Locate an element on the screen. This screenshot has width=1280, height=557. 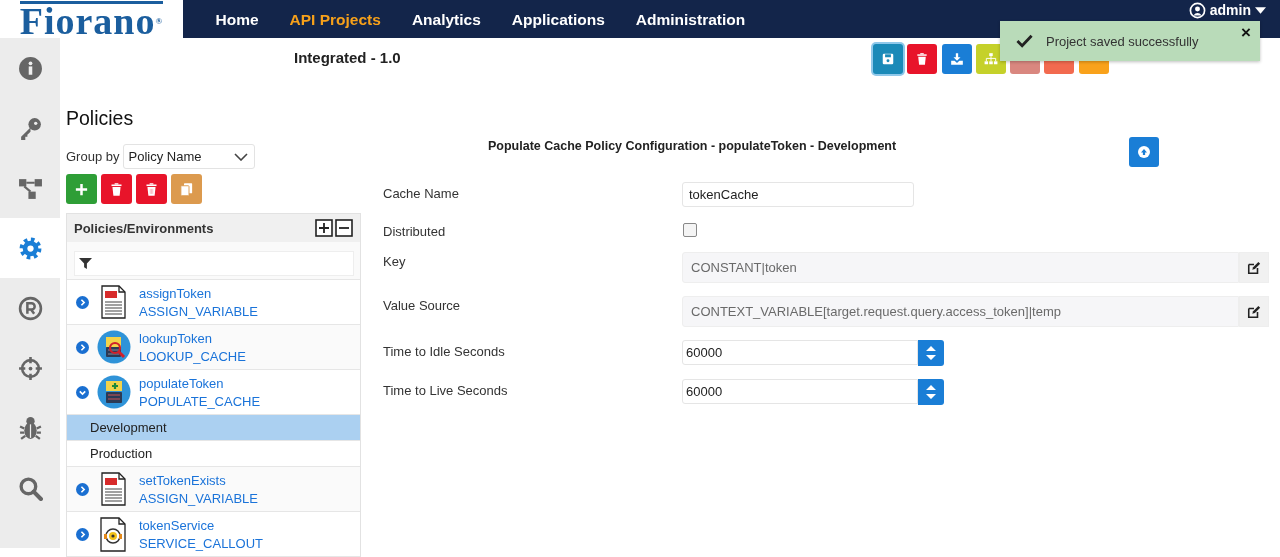
sidebar-item is located at coordinates (30, 248).